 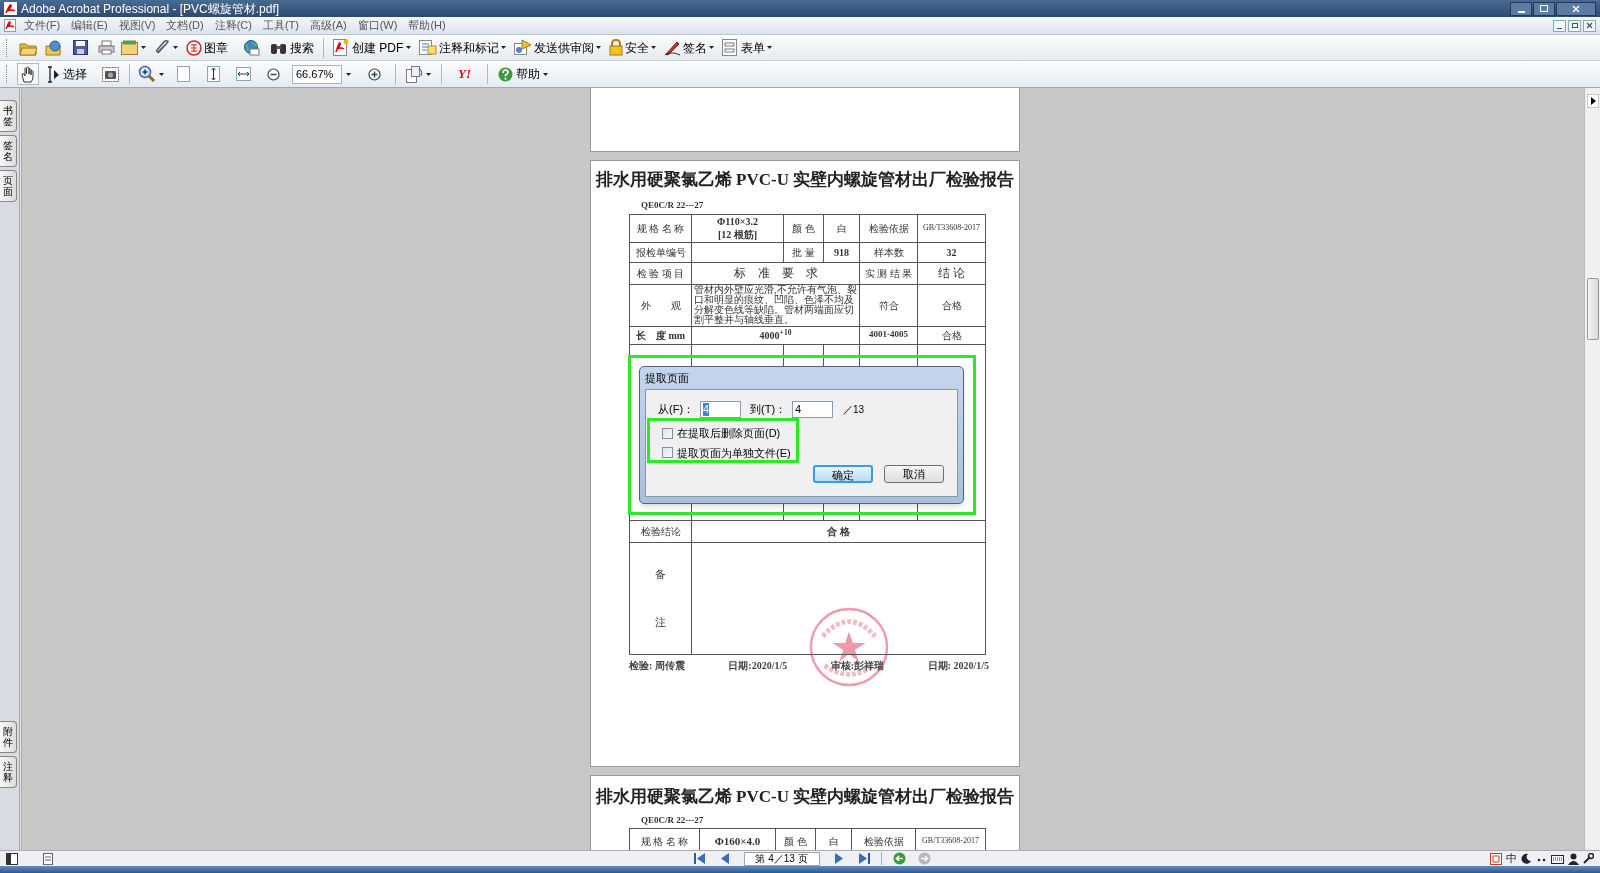 I want to click on ime-input-icon, so click(x=1496, y=858).